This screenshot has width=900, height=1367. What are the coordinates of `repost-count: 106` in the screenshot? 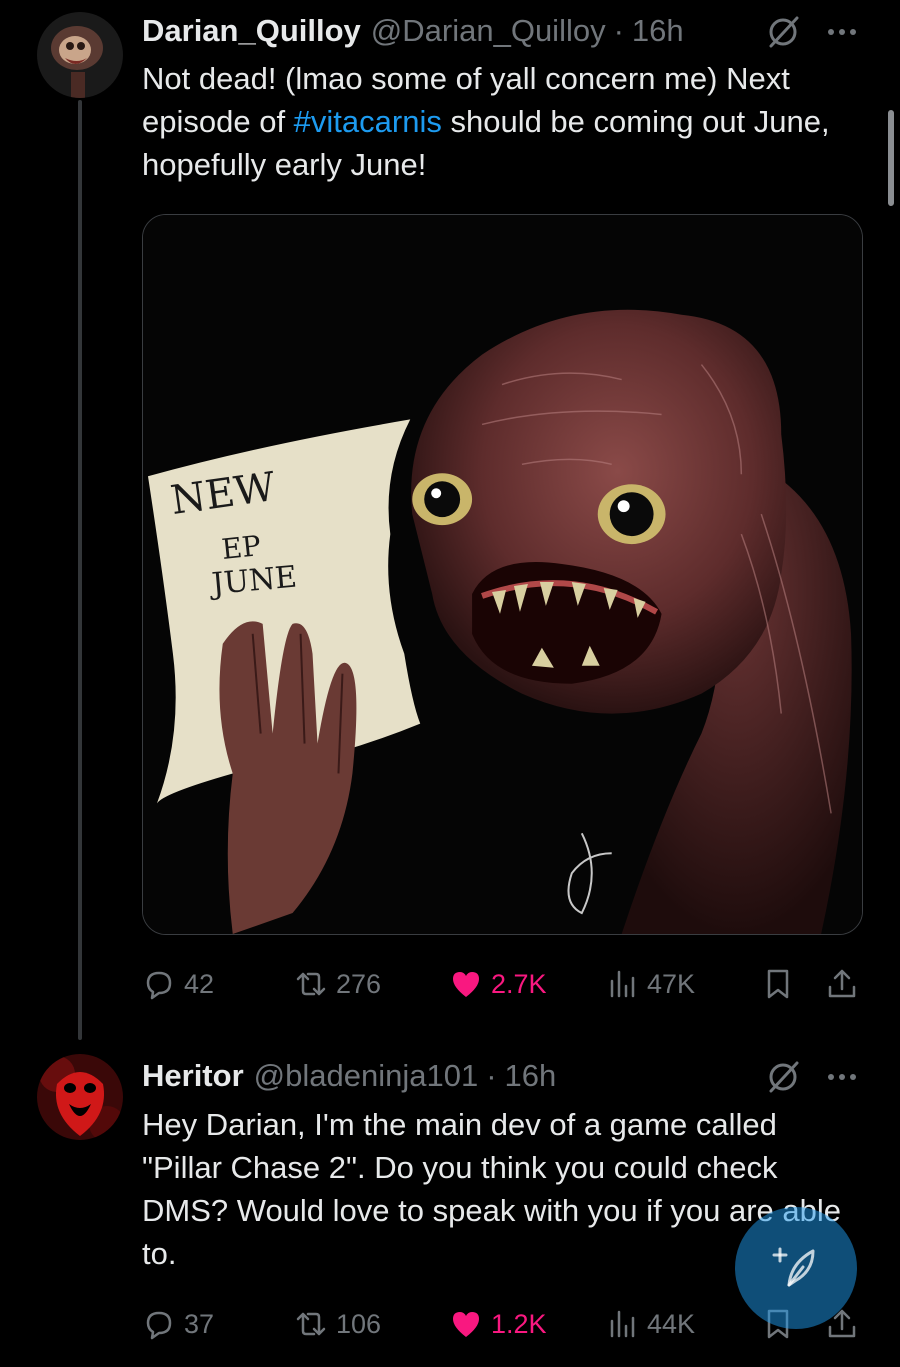 It's located at (359, 1323).